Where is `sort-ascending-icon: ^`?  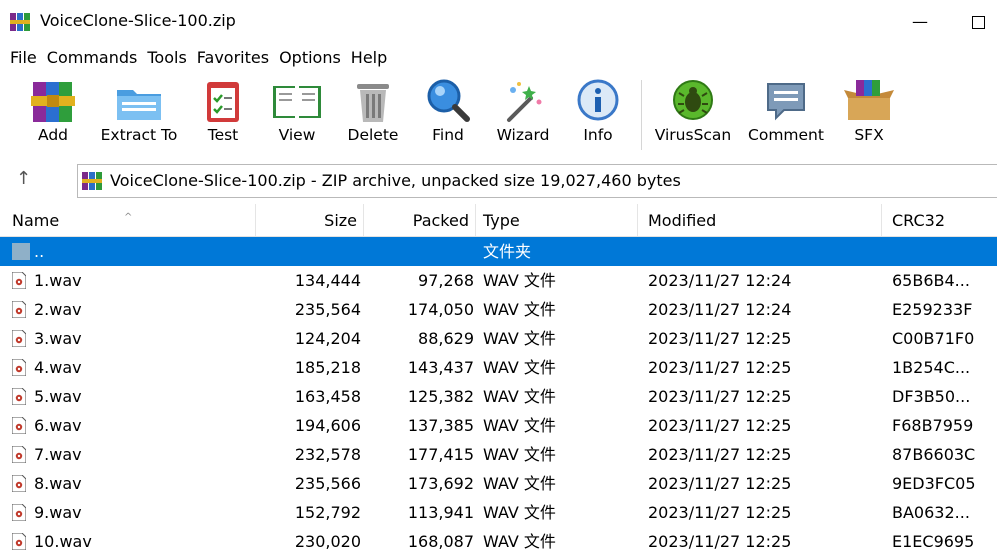
sort-ascending-icon: ^ is located at coordinates (128, 217).